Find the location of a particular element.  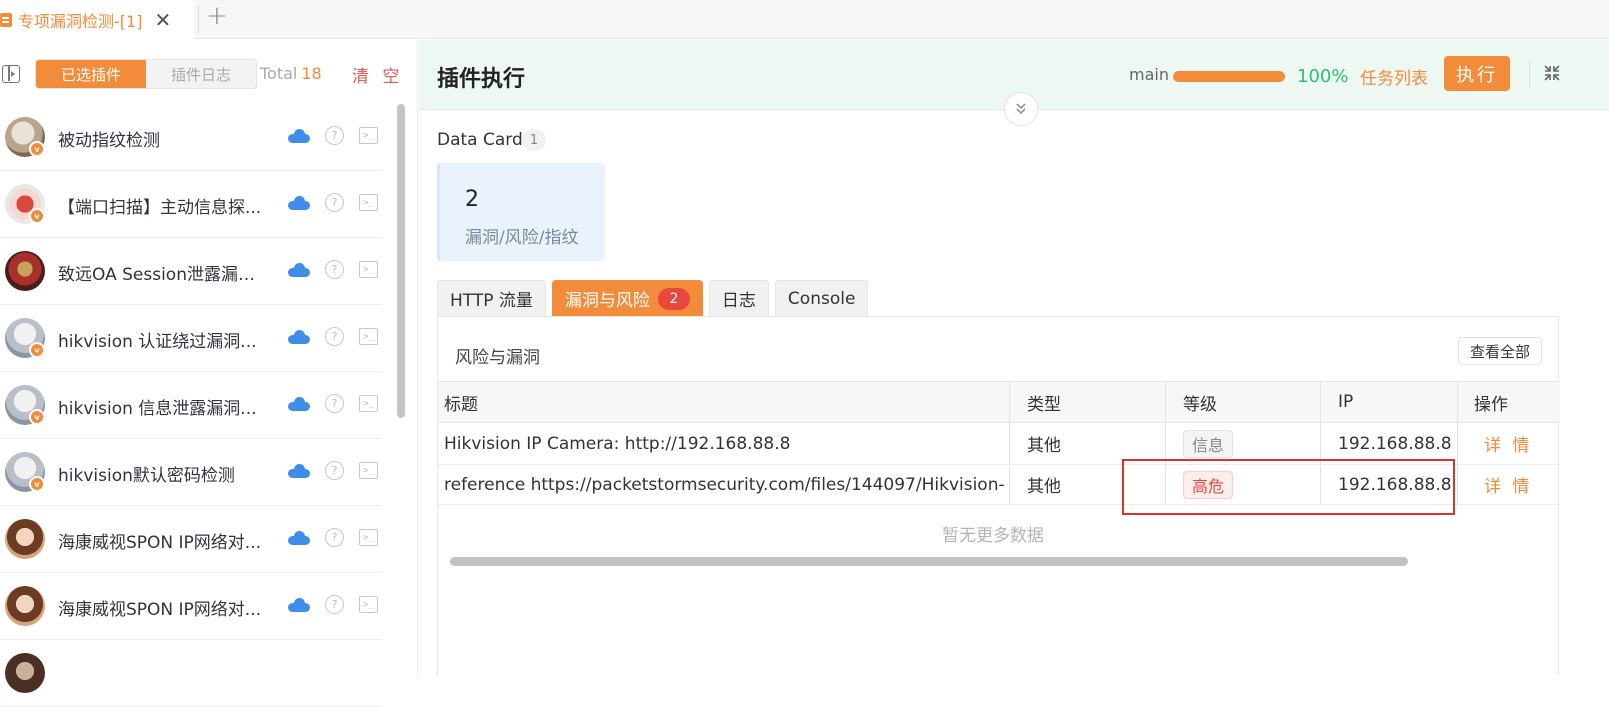

stat-value: 2 is located at coordinates (472, 199).